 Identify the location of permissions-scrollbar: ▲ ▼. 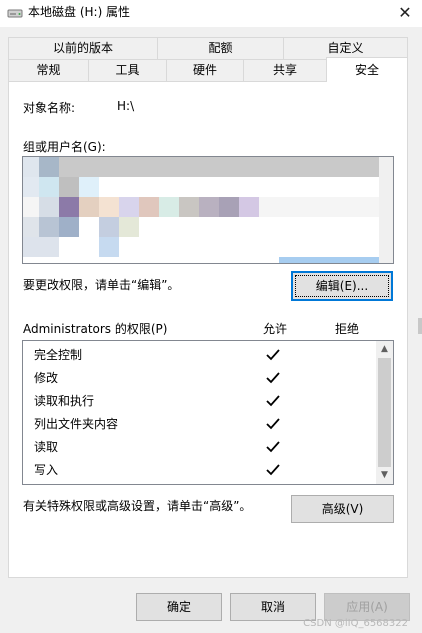
(384, 412).